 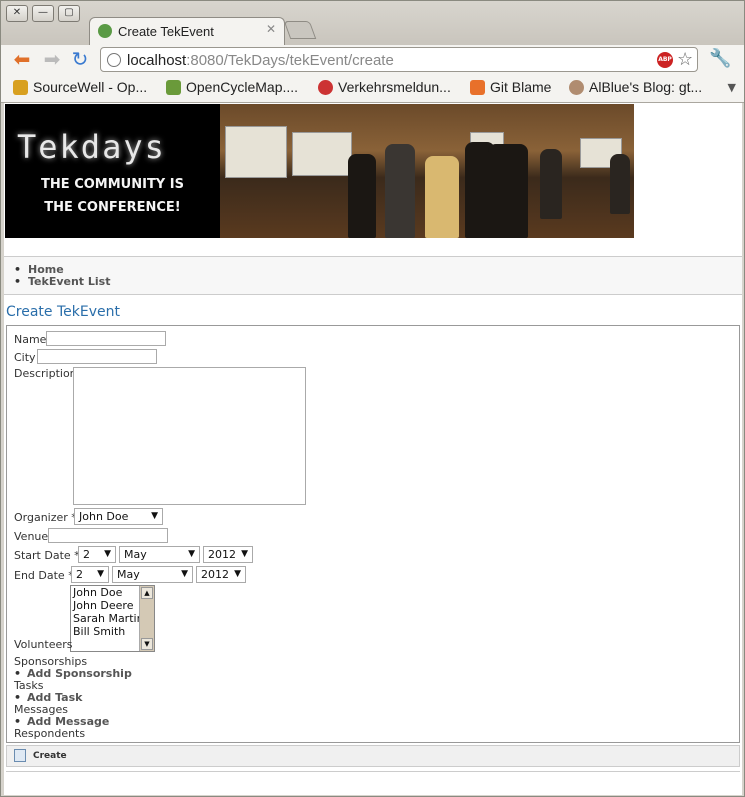 What do you see at coordinates (221, 574) in the screenshot?
I see `end-year-select: 2012 ▼` at bounding box center [221, 574].